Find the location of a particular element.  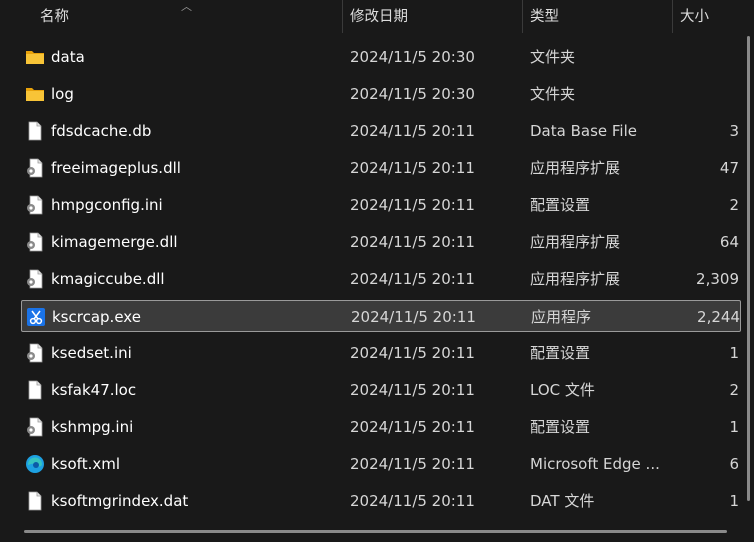

file-name: data is located at coordinates (68, 57).